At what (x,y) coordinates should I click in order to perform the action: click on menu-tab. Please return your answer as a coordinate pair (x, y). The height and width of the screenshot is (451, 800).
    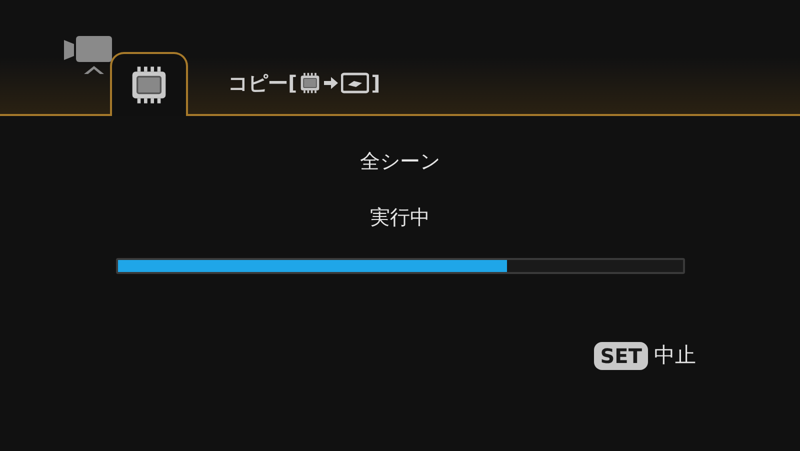
    Looking at the image, I should click on (149, 84).